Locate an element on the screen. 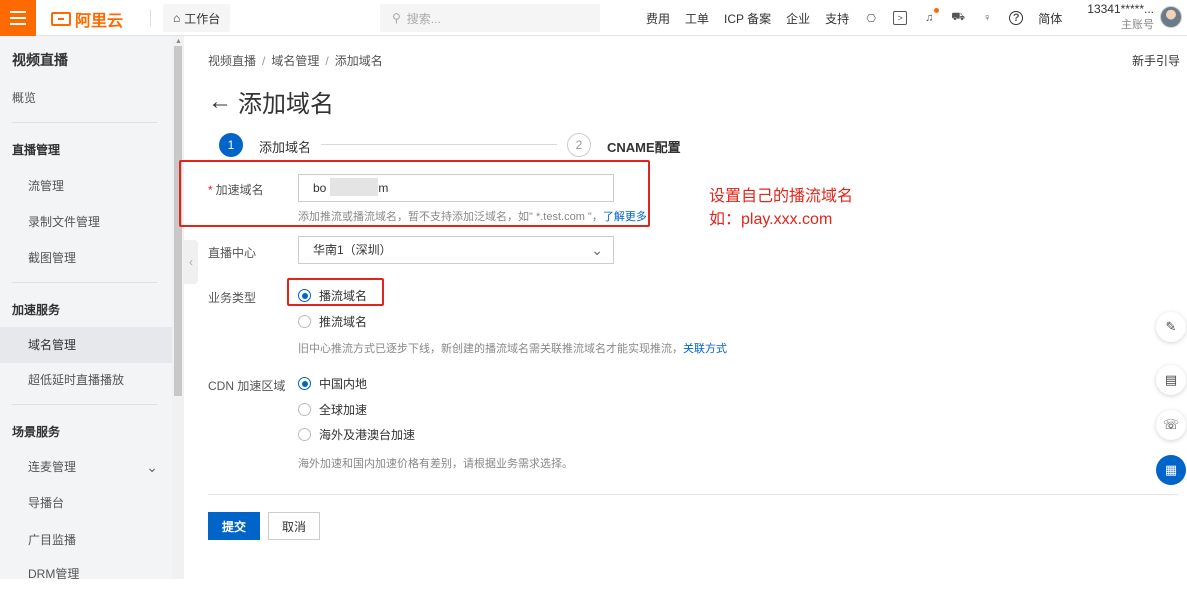  avatar is located at coordinates (1171, 17).